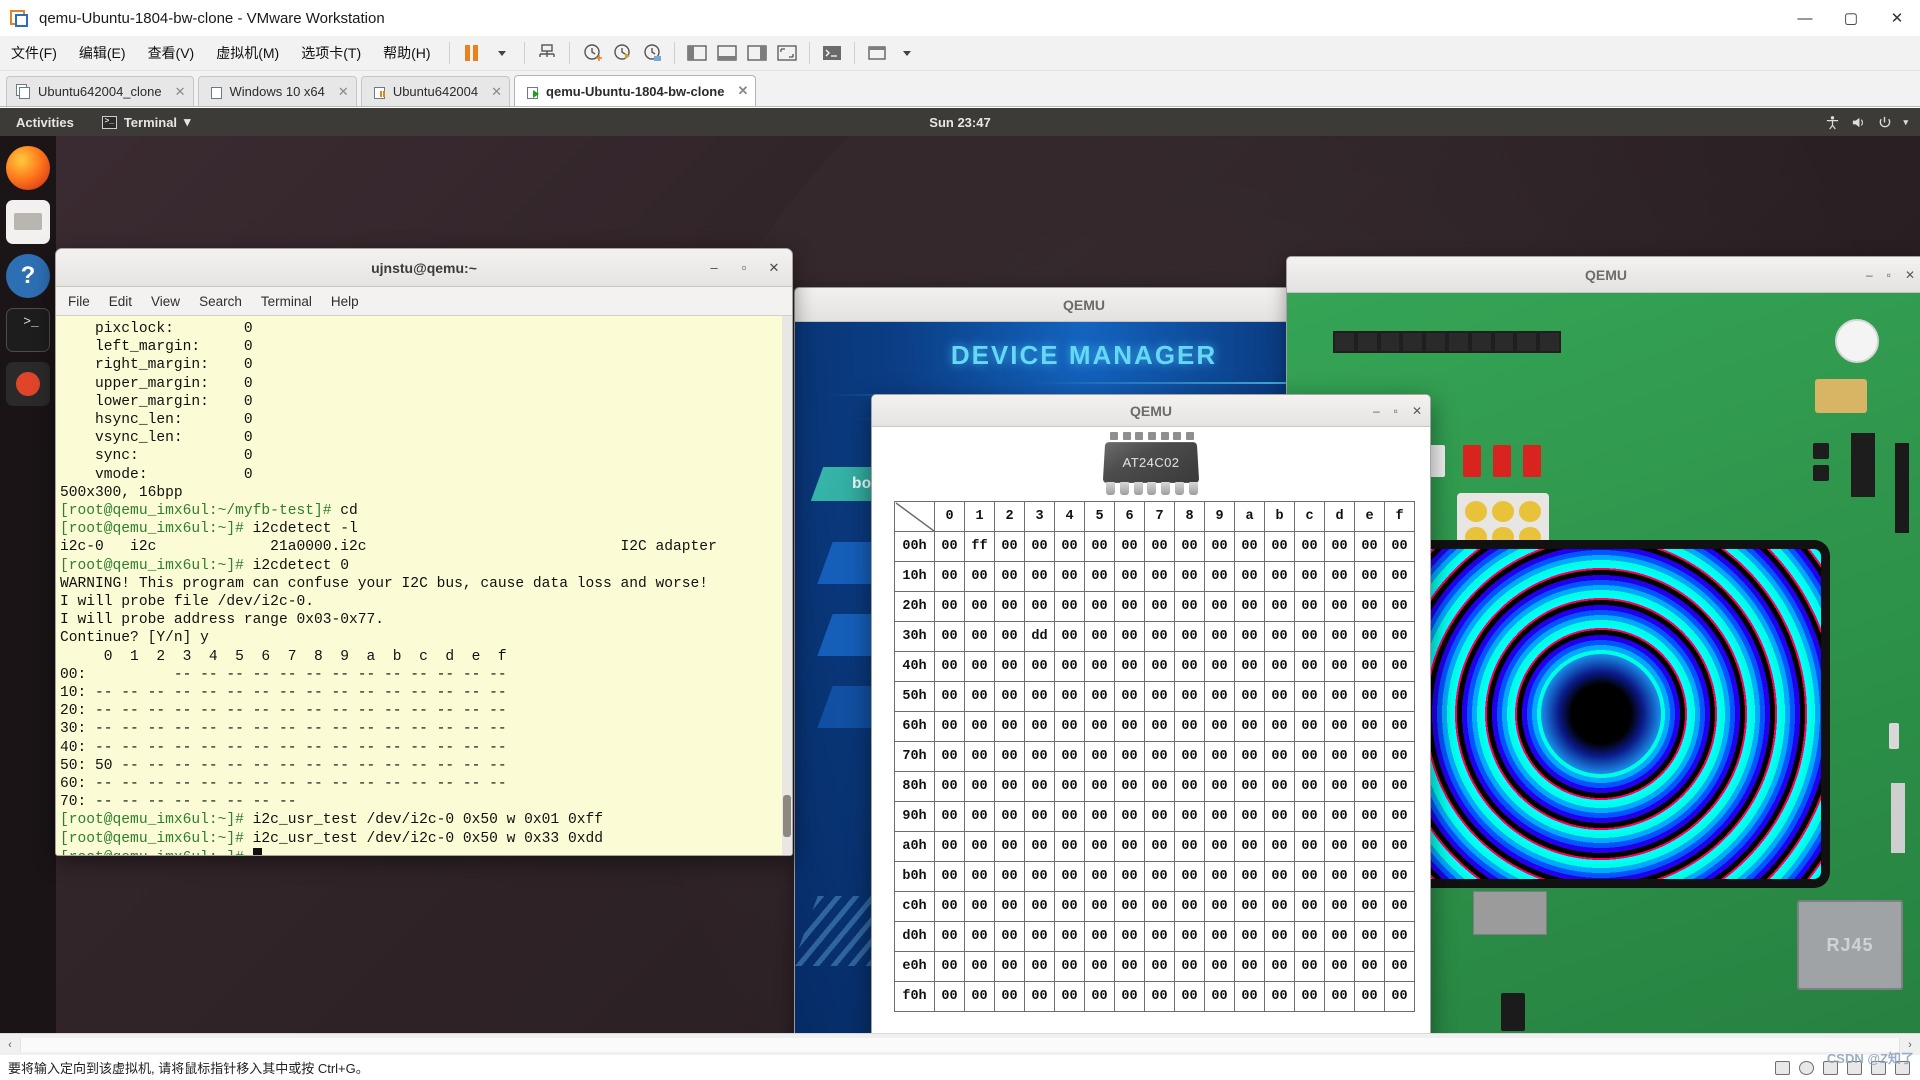 This screenshot has width=1920, height=1080. Describe the element at coordinates (1857, 341) in the screenshot. I see `reset-button` at that location.